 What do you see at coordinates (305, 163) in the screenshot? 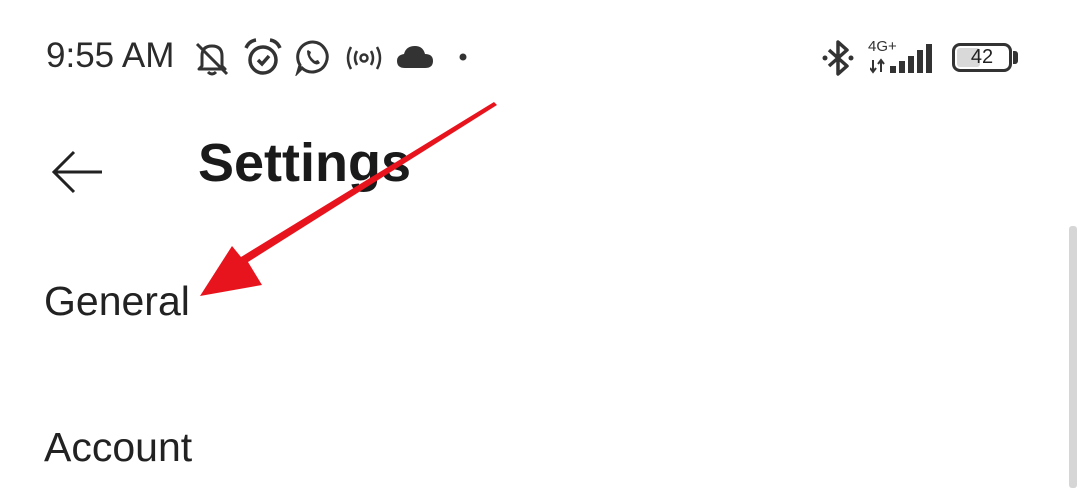
I see `page-title: Settings` at bounding box center [305, 163].